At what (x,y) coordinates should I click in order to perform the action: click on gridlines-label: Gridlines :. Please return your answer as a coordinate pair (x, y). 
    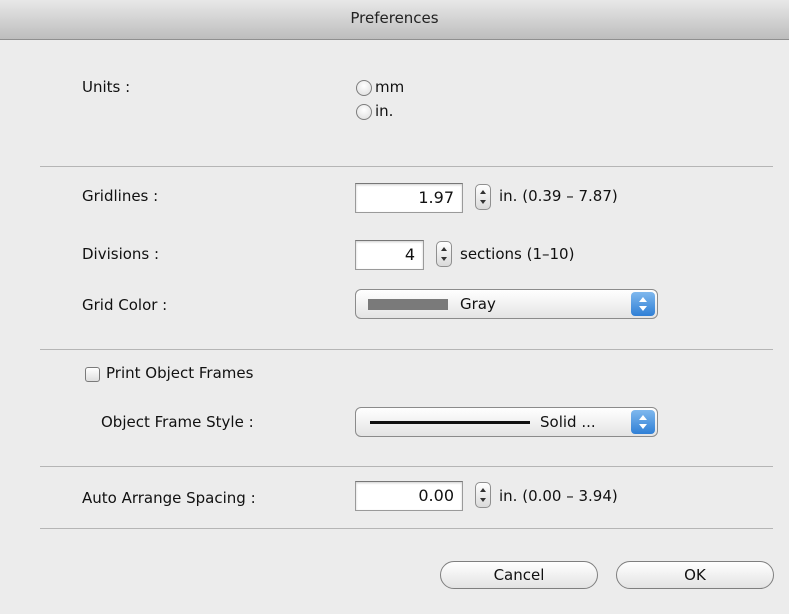
    Looking at the image, I should click on (120, 196).